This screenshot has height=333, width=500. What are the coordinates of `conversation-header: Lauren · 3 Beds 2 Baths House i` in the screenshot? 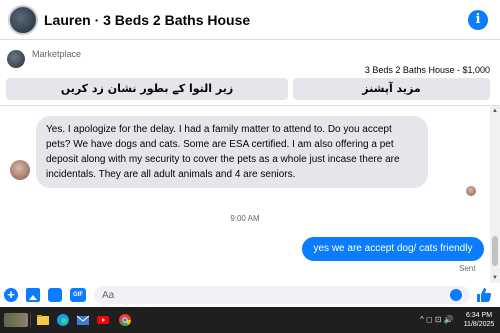 It's located at (250, 20).